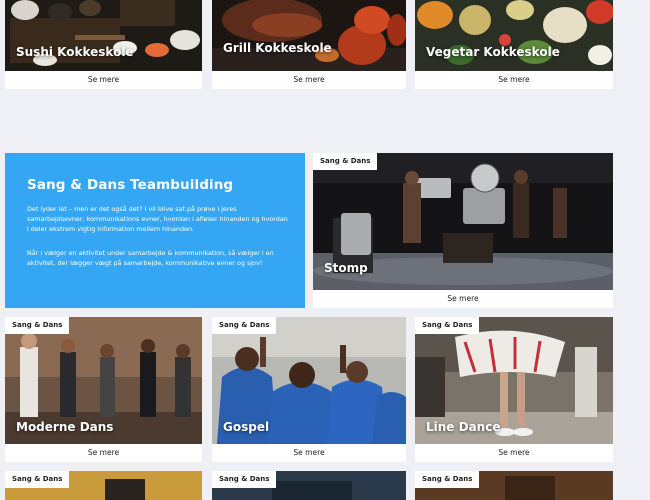 Image resolution: width=650 pixels, height=500 pixels. I want to click on activity-card-gospel: Sang & Dans Gospel Se mere, so click(309, 389).